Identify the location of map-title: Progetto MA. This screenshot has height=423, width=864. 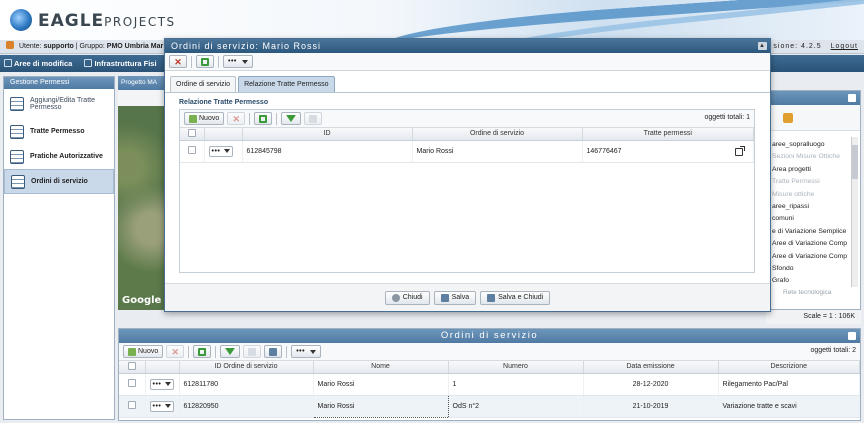
(142, 83).